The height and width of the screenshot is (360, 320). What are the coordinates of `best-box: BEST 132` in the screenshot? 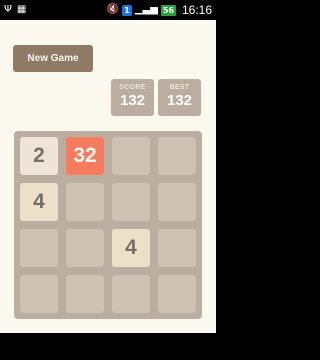 It's located at (179, 97).